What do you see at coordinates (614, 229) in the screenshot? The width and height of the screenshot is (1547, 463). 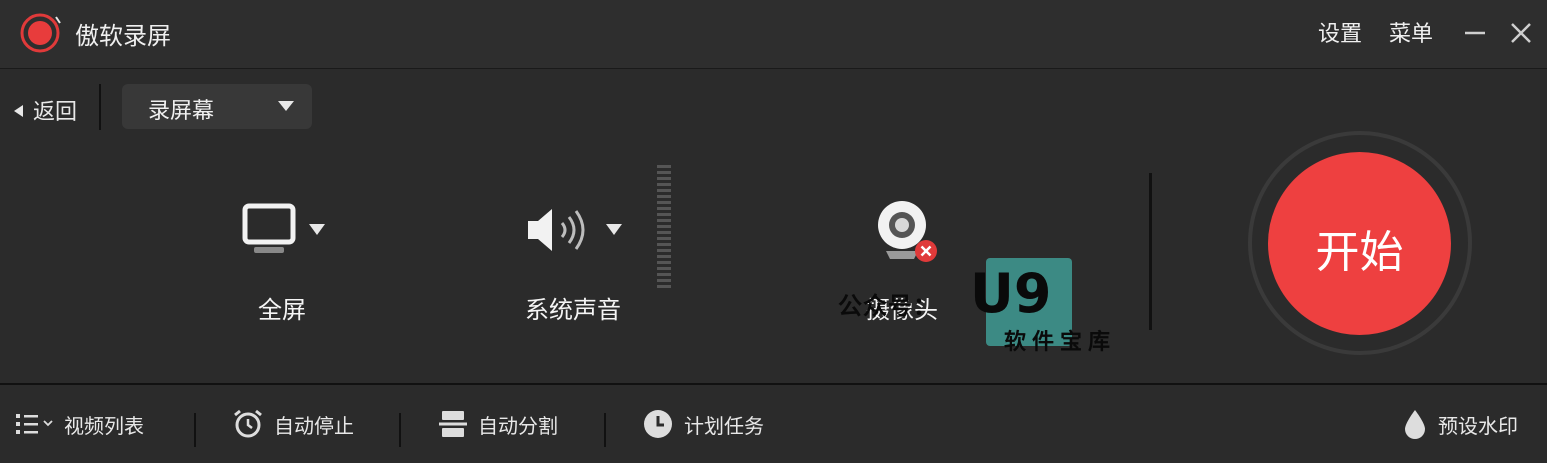 I see `audio-dropdown-icon` at bounding box center [614, 229].